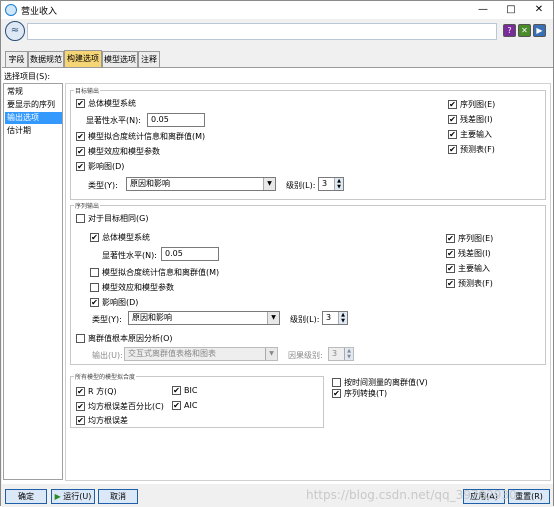 The width and height of the screenshot is (554, 507). What do you see at coordinates (468, 268) in the screenshot?
I see `series-main-input-checkbox: 主要输入` at bounding box center [468, 268].